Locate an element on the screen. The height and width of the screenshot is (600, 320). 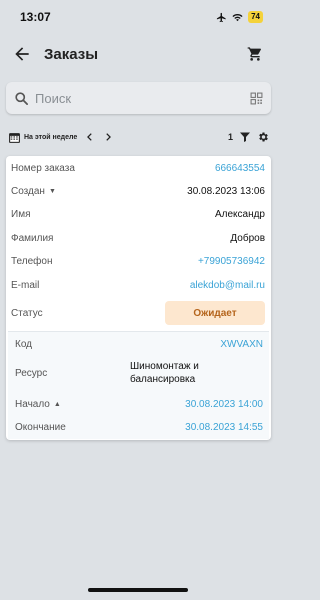
end-row: Окончание 30.08.2023 14:55 is located at coordinates (138, 427).